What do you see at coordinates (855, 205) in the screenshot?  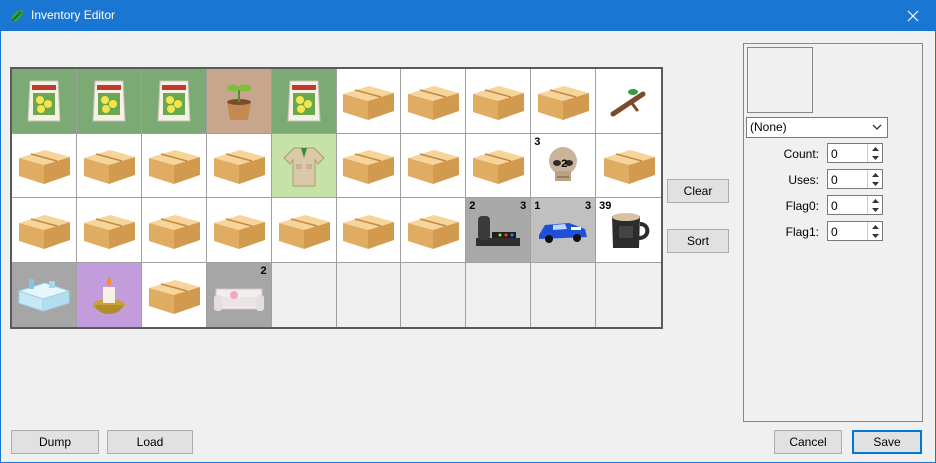 I see `flag0-field: 0` at bounding box center [855, 205].